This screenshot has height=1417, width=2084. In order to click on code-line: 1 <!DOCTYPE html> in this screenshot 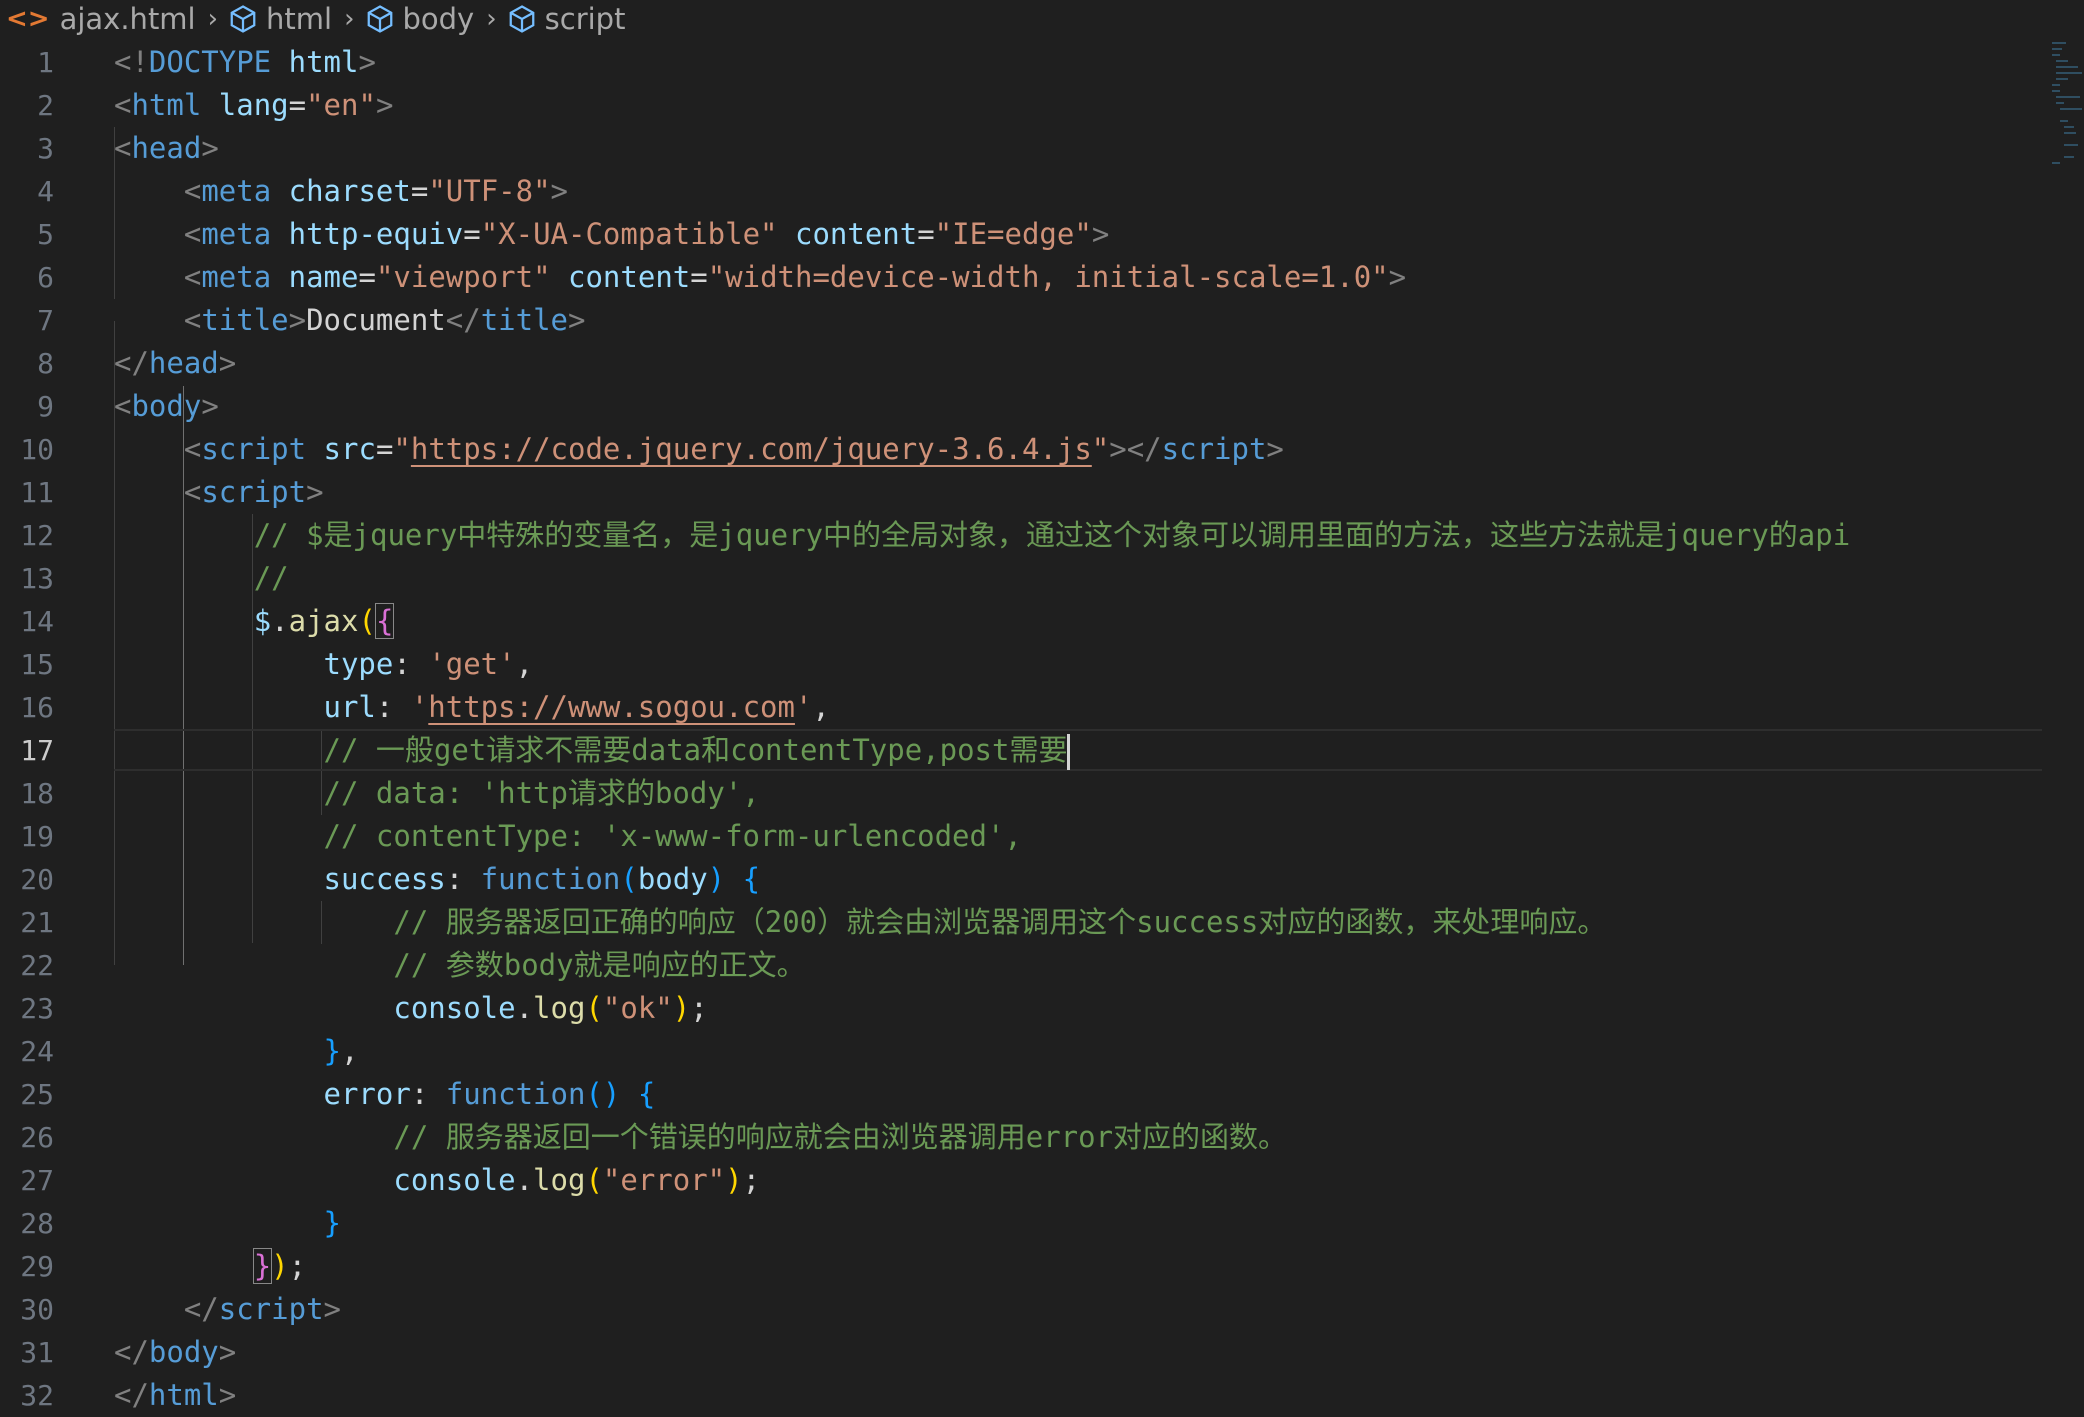, I will do `click(1042, 62)`.